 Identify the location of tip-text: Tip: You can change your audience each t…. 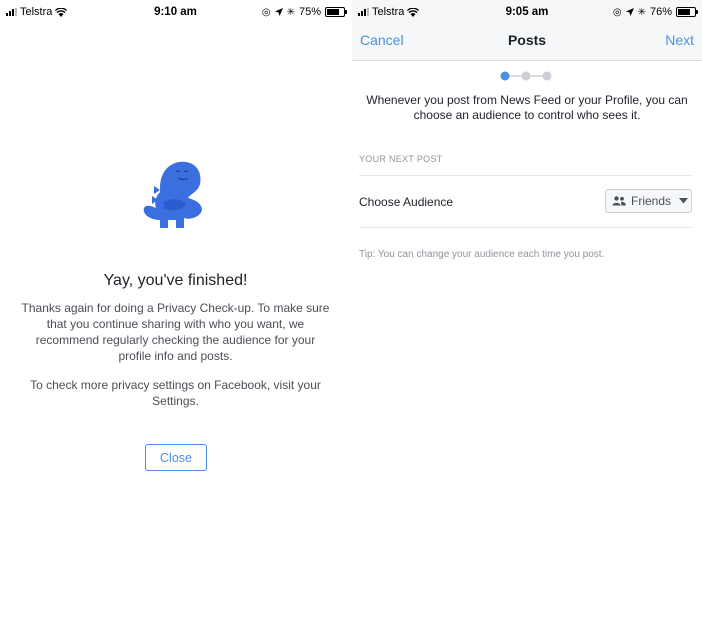
(482, 254).